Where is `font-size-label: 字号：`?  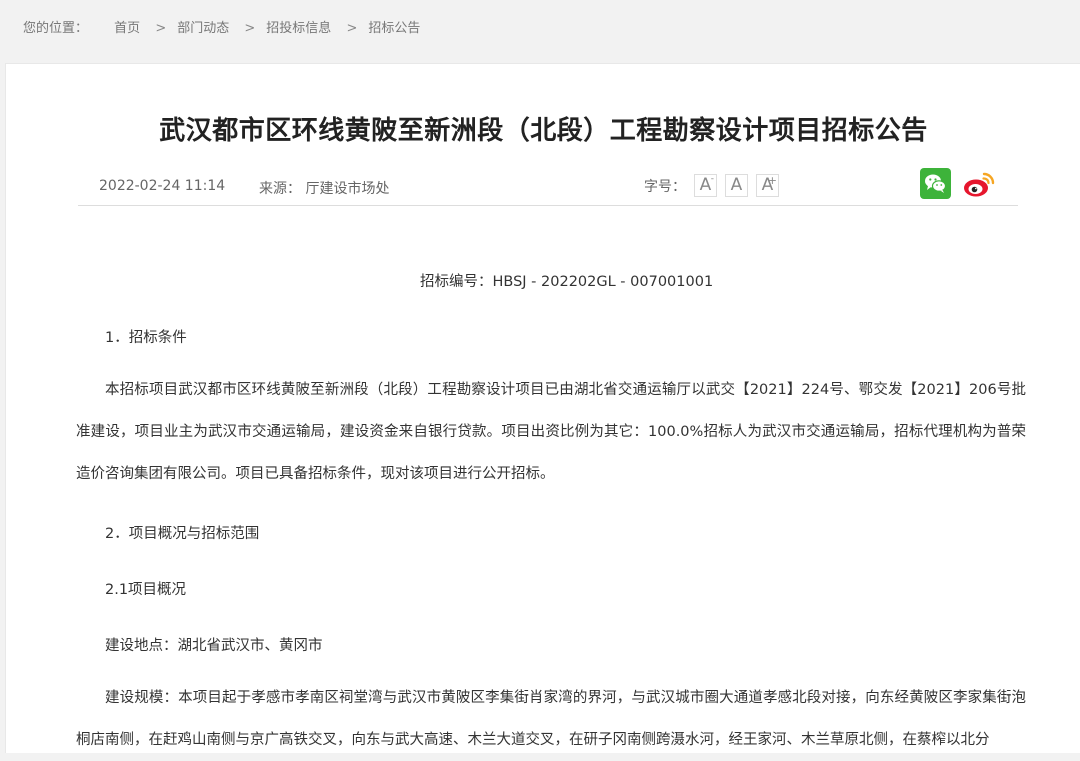 font-size-label: 字号： is located at coordinates (665, 186).